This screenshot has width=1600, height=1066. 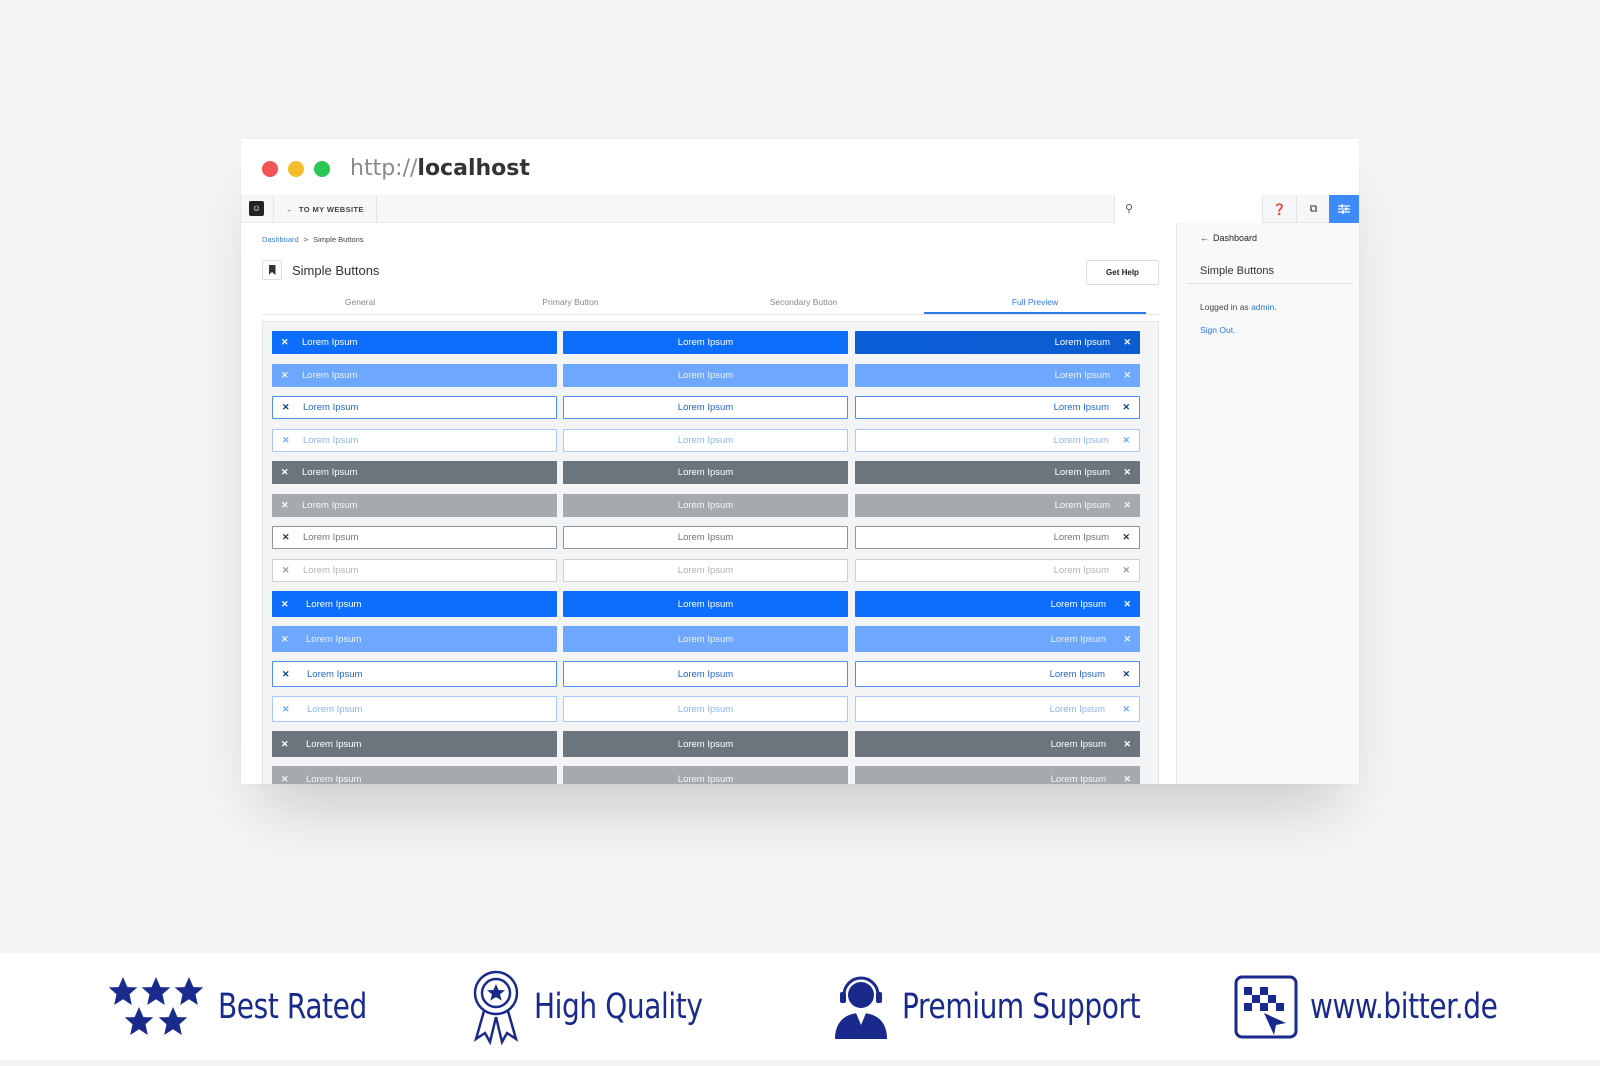 I want to click on bookmark-icon, so click(x=272, y=270).